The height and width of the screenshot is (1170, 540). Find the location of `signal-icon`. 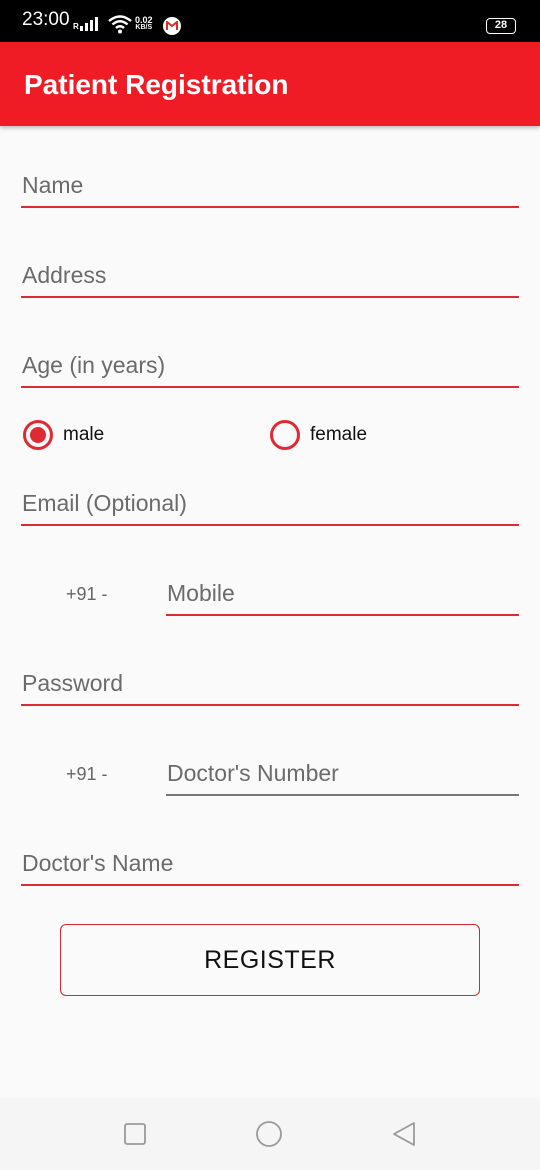

signal-icon is located at coordinates (89, 24).